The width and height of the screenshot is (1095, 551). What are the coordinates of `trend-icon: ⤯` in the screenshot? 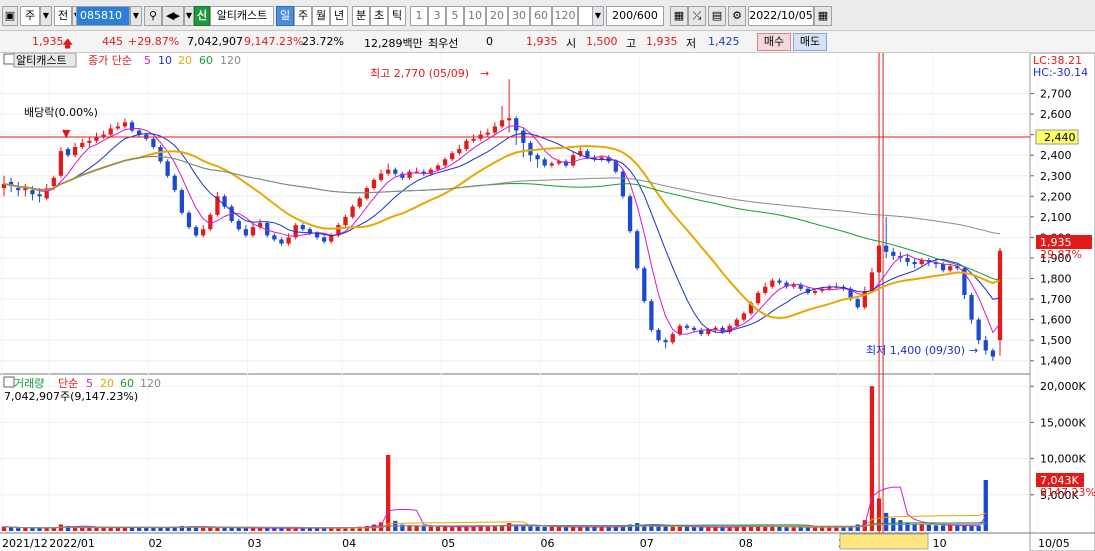 It's located at (697, 16).